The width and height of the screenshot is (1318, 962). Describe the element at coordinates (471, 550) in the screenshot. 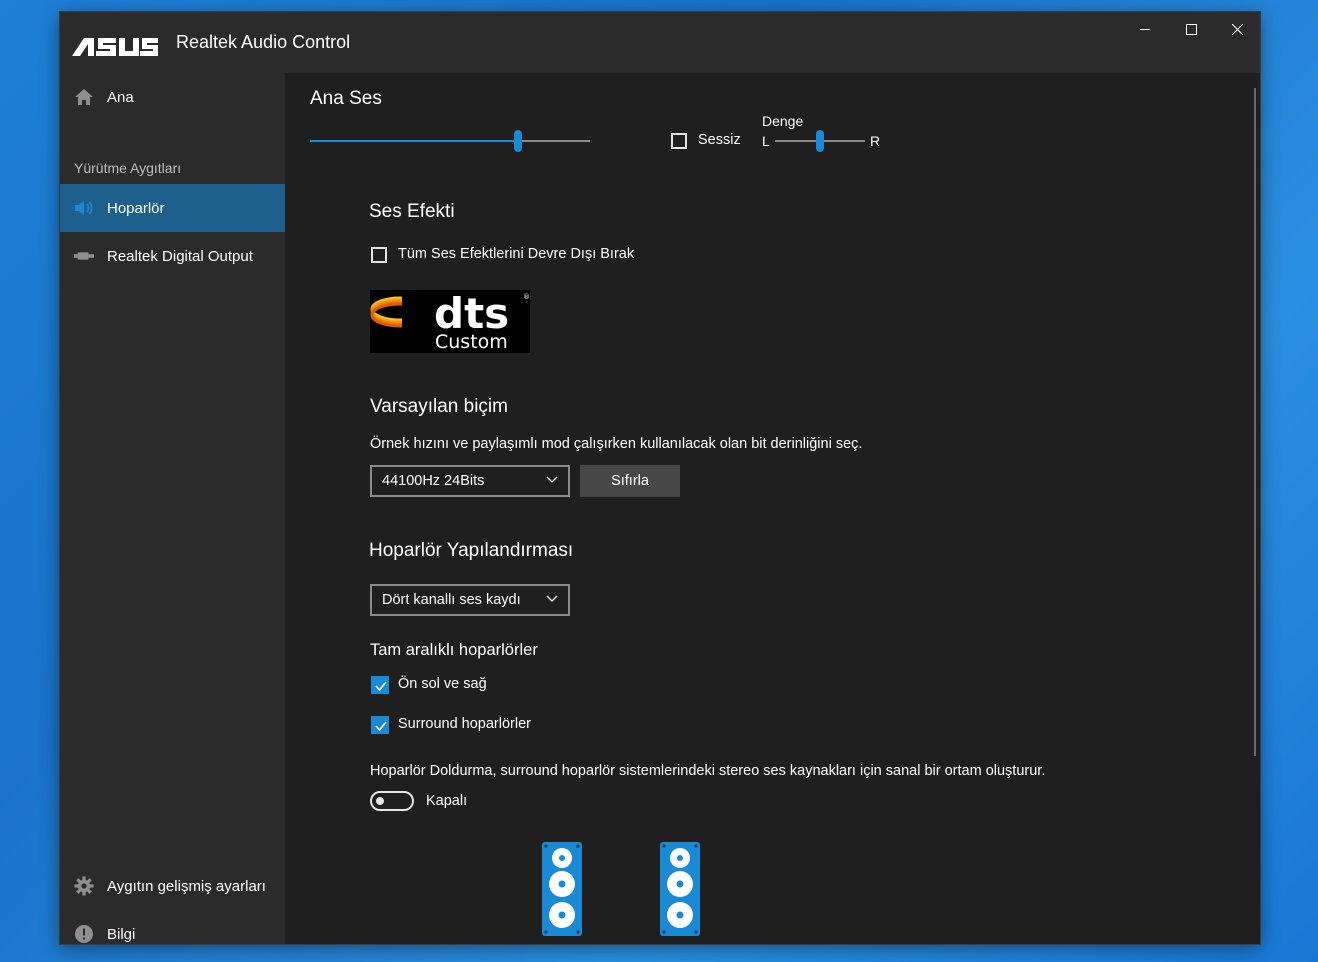

I see `speaker-config-title: Hoparlör Yapılandırması` at that location.